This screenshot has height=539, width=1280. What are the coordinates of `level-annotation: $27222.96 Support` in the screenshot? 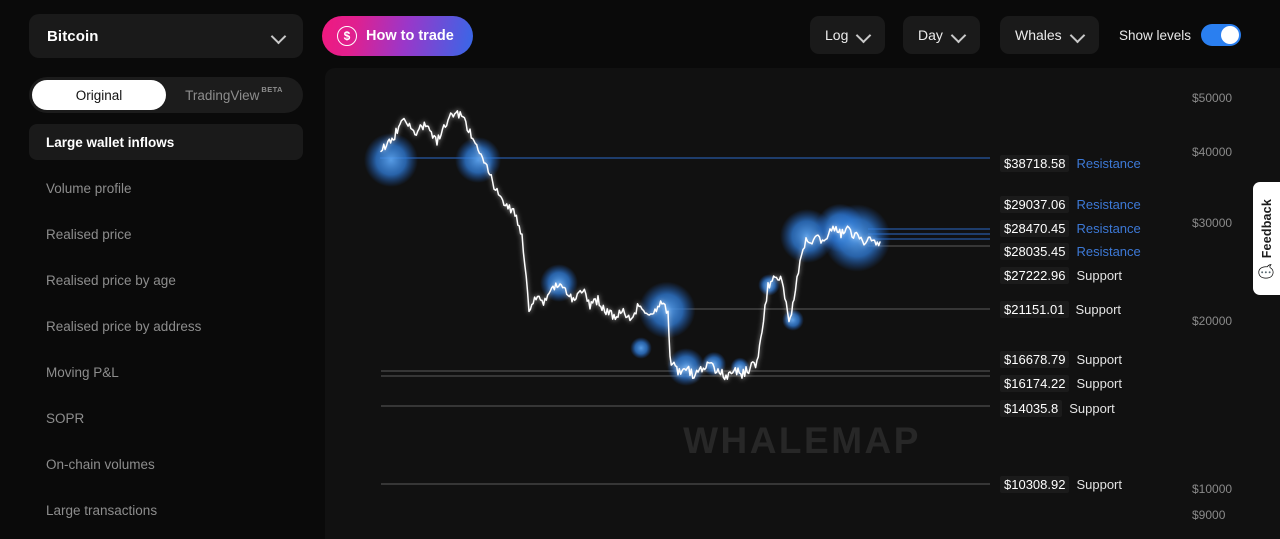 It's located at (1061, 275).